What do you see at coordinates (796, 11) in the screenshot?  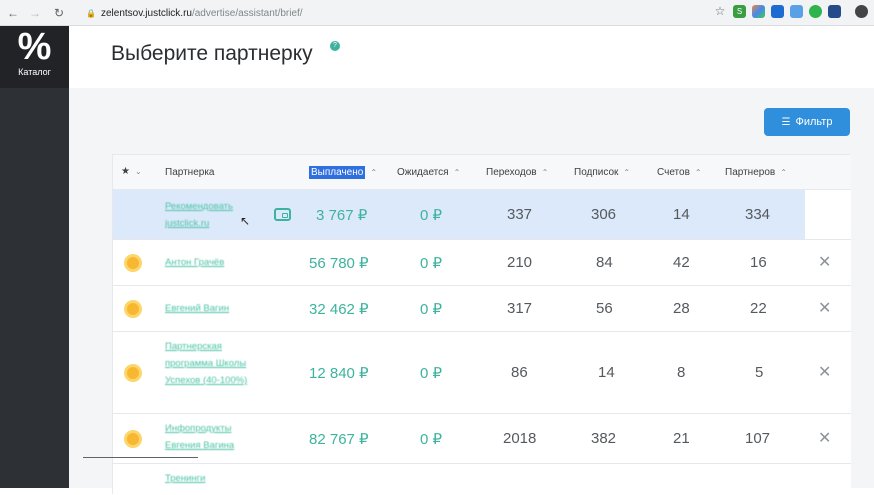 I see `extension-doc-icon` at bounding box center [796, 11].